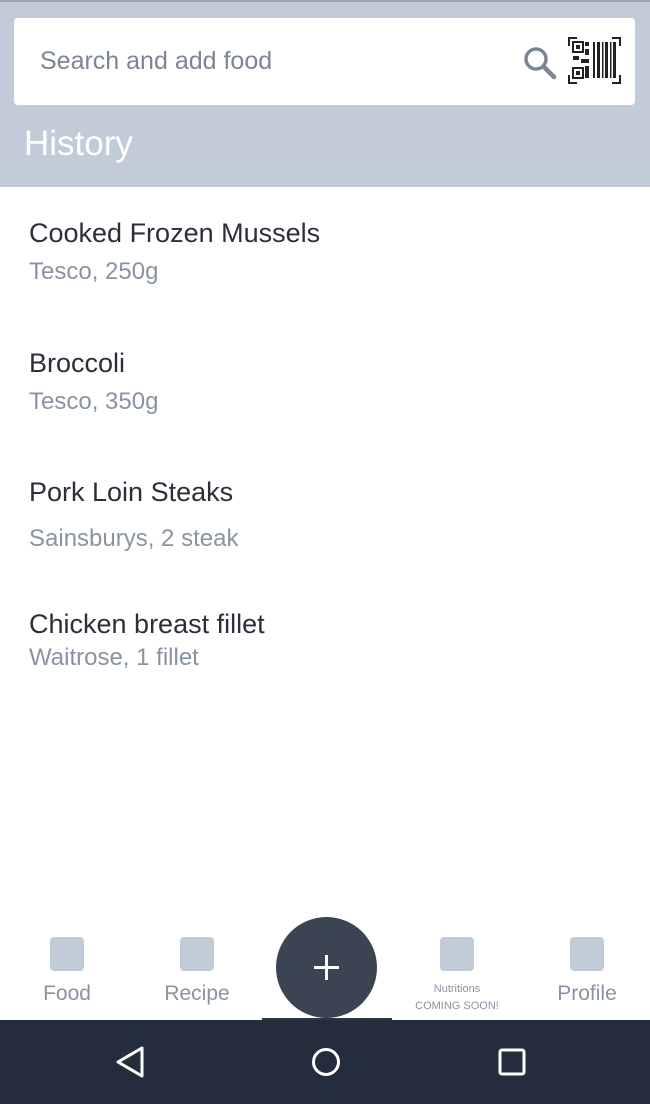  I want to click on nav-nutritions-label: Nutritions, so click(457, 989).